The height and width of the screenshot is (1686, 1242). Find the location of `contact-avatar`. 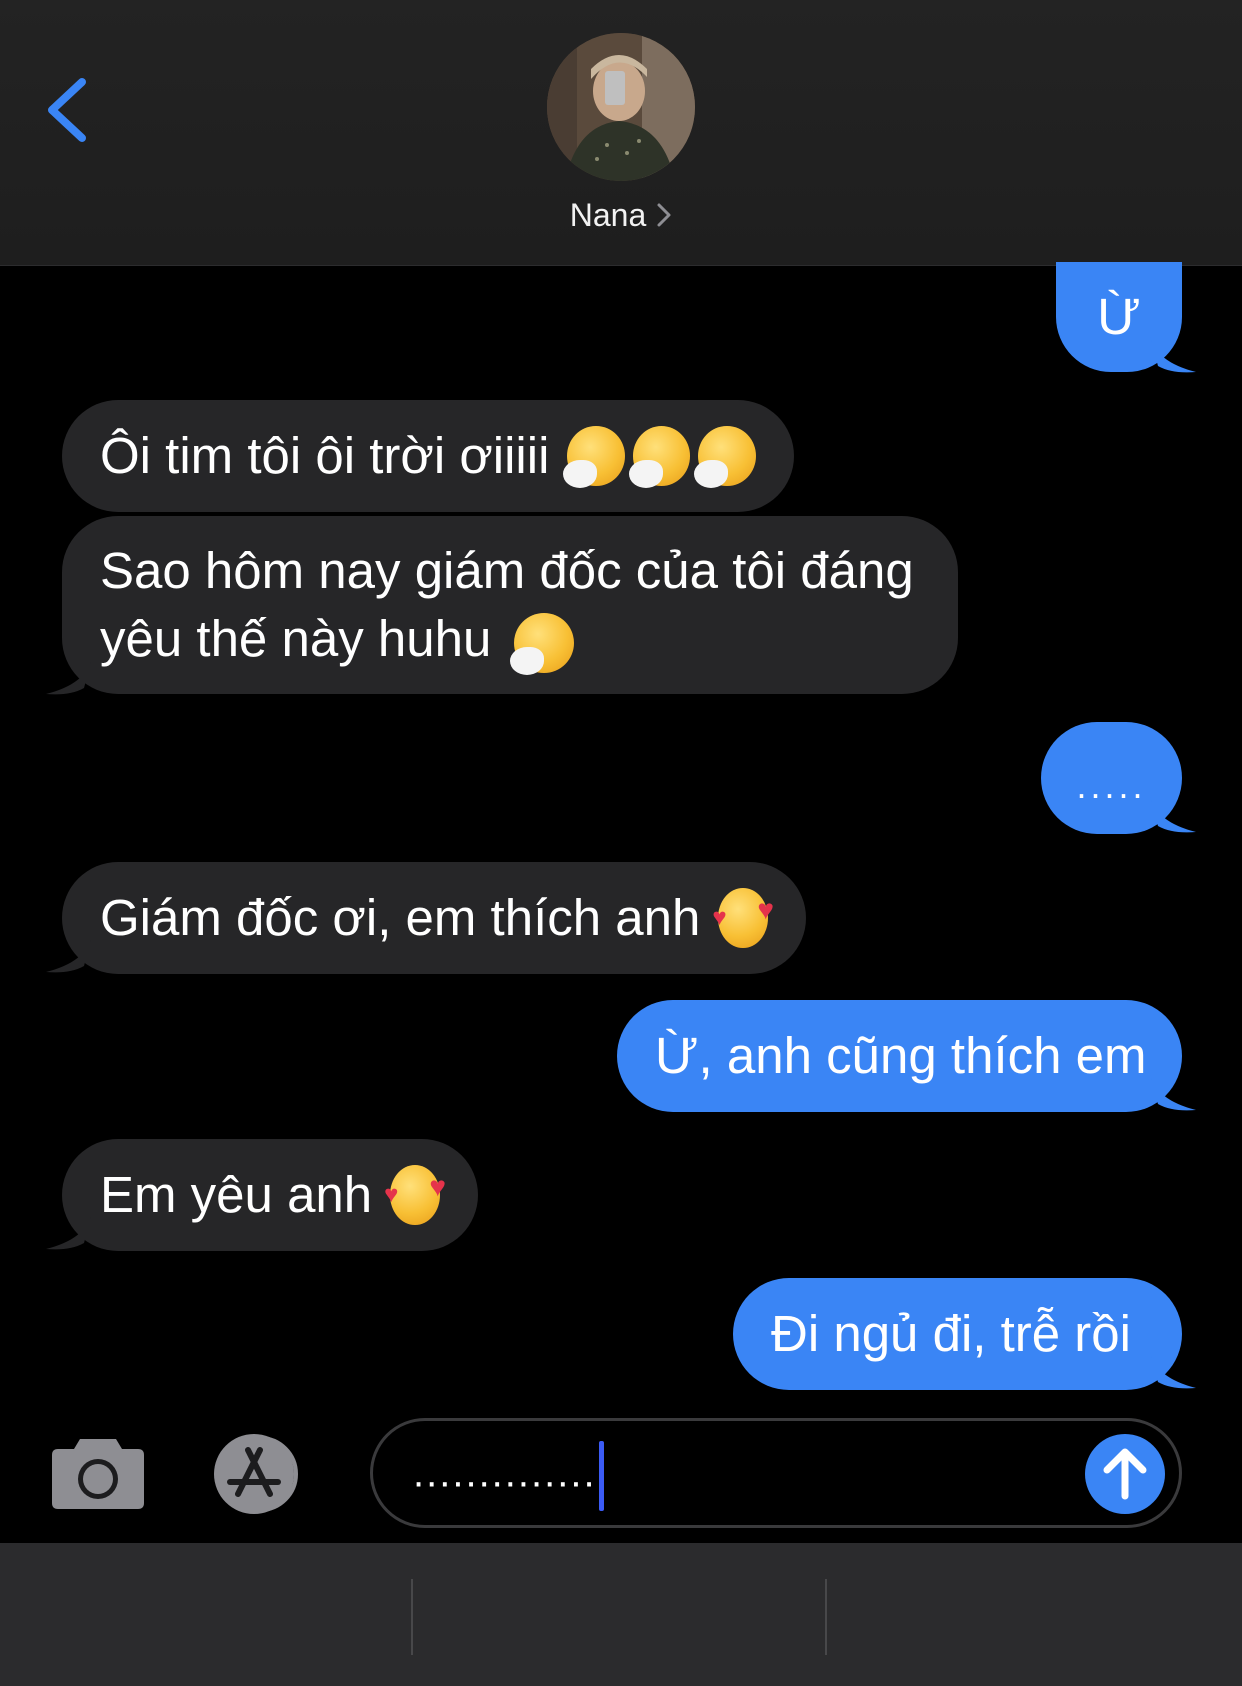

contact-avatar is located at coordinates (621, 107).